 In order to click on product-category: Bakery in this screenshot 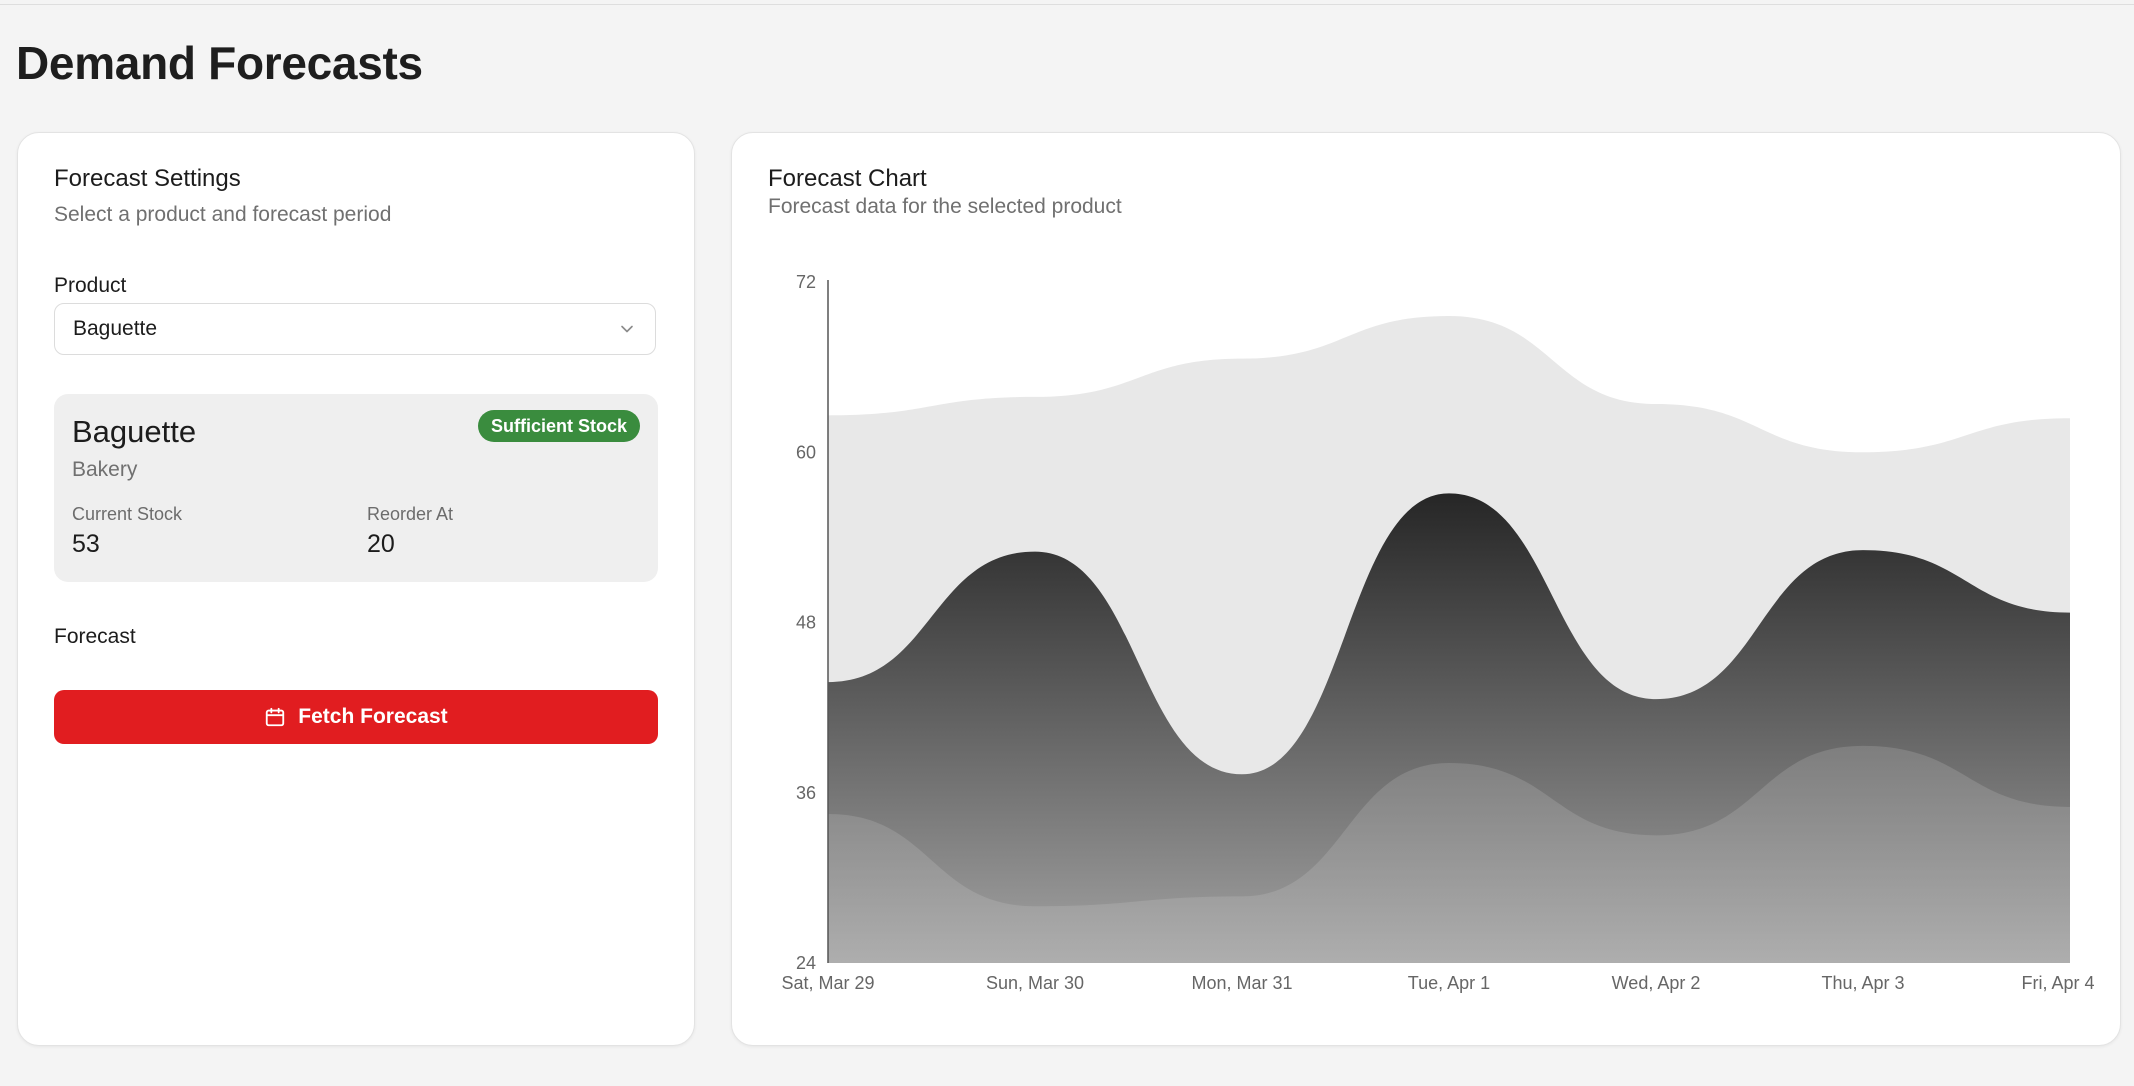, I will do `click(105, 469)`.